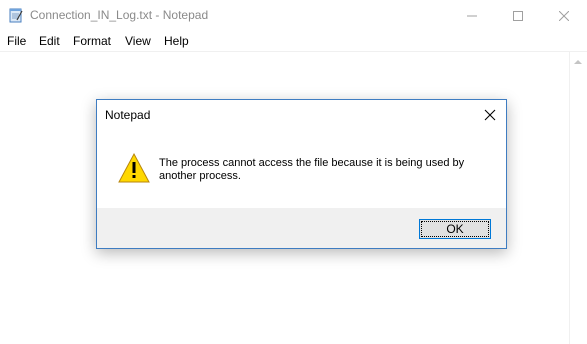 This screenshot has width=587, height=344. Describe the element at coordinates (176, 41) in the screenshot. I see `menu-help: Help` at that location.